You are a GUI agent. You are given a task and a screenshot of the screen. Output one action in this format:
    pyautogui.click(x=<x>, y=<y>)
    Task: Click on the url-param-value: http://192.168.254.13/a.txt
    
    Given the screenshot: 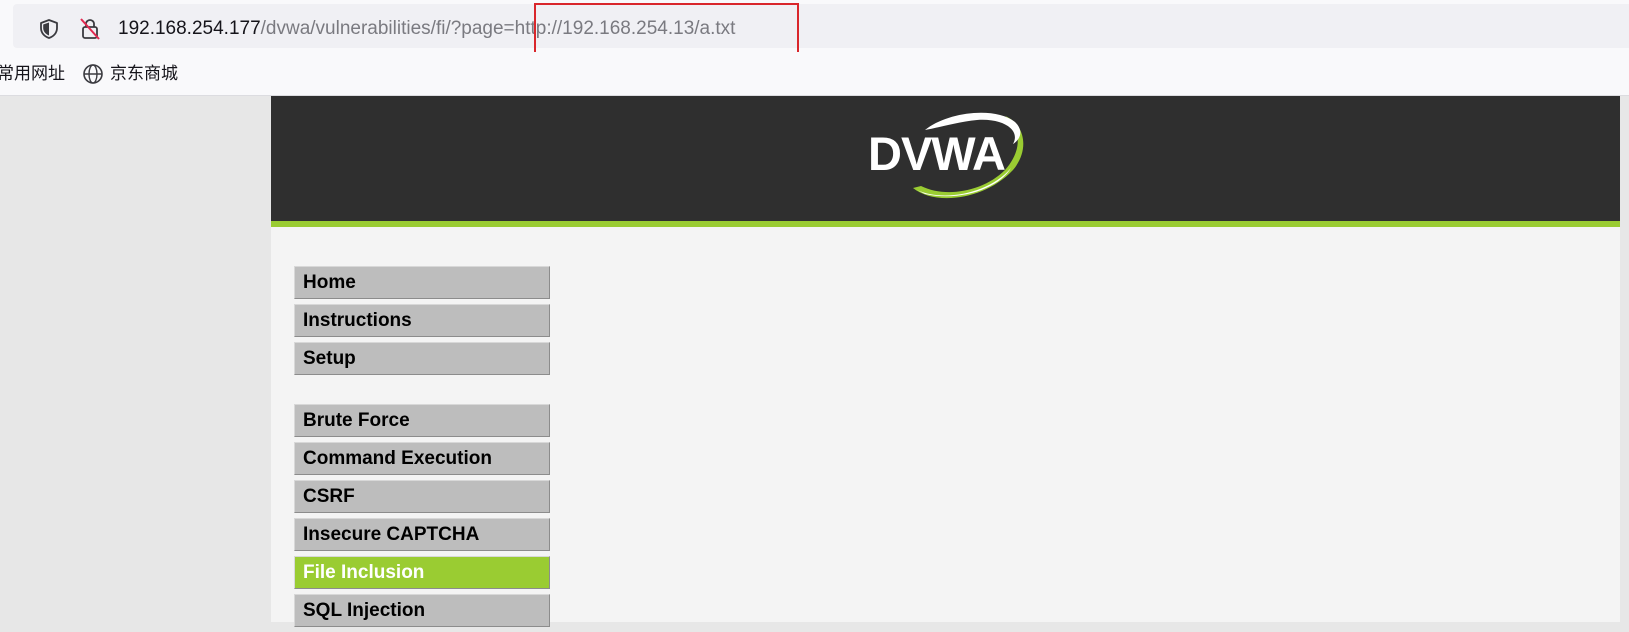 What is the action you would take?
    pyautogui.click(x=625, y=28)
    